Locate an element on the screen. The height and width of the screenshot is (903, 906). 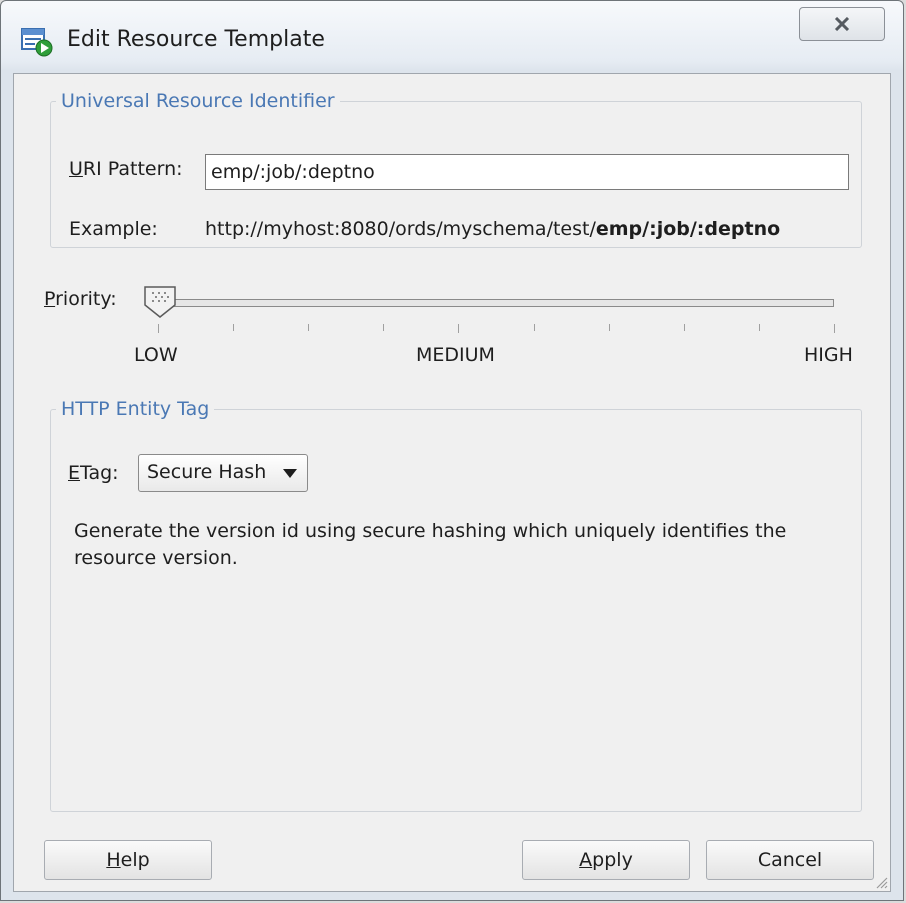
etag-select: Secure Hash is located at coordinates (223, 473).